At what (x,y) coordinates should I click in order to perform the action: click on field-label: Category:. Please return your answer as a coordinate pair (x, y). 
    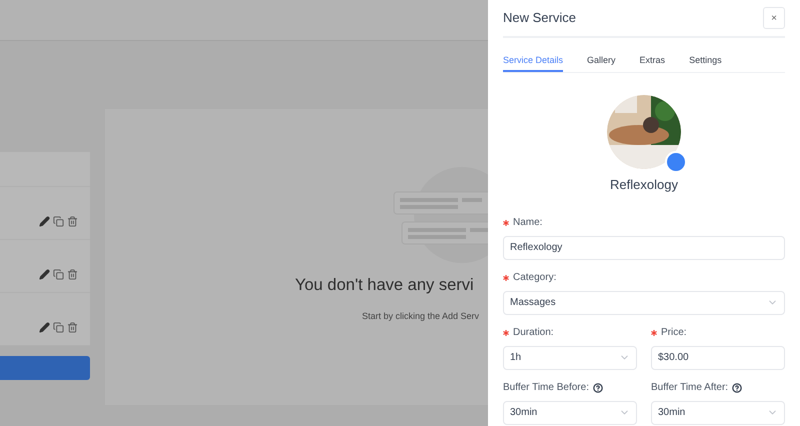
    Looking at the image, I should click on (534, 278).